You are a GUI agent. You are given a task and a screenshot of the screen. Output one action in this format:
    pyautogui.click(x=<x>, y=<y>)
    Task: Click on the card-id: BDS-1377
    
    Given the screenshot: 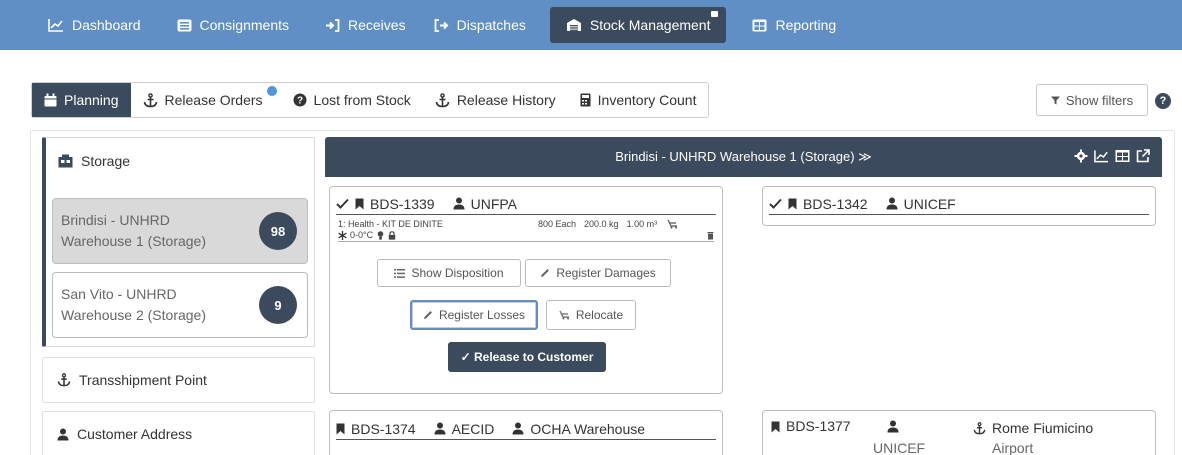 What is the action you would take?
    pyautogui.click(x=822, y=436)
    